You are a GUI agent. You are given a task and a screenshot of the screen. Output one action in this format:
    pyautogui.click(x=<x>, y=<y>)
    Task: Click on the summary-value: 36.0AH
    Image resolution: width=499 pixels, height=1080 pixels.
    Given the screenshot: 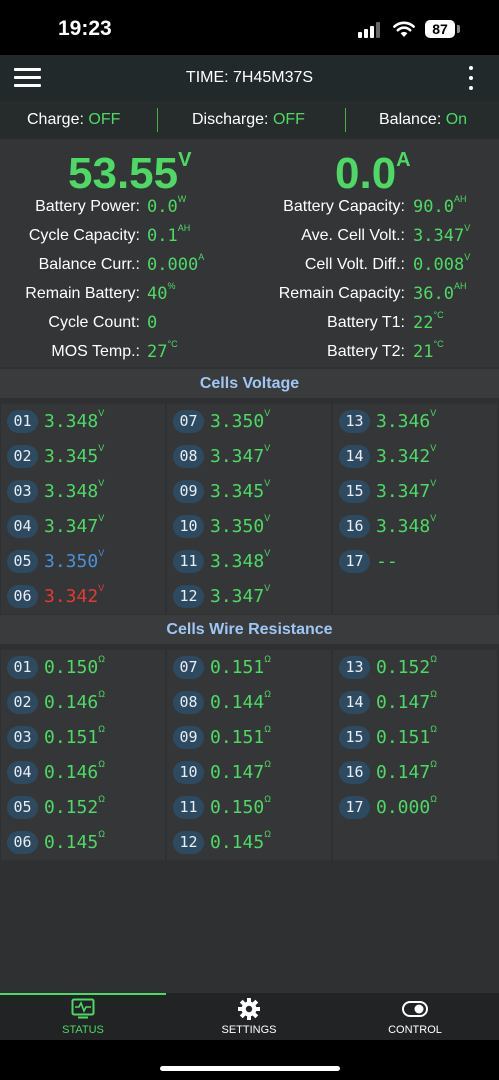 What is the action you would take?
    pyautogui.click(x=440, y=292)
    